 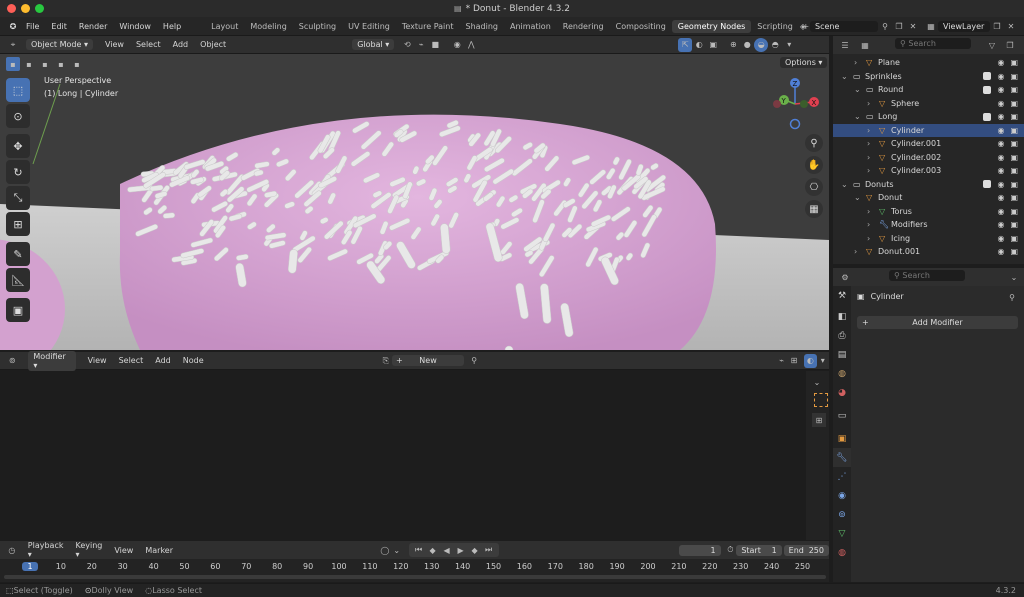 What do you see at coordinates (845, 277) in the screenshot?
I see `properties-editor-type-icon: ⚙` at bounding box center [845, 277].